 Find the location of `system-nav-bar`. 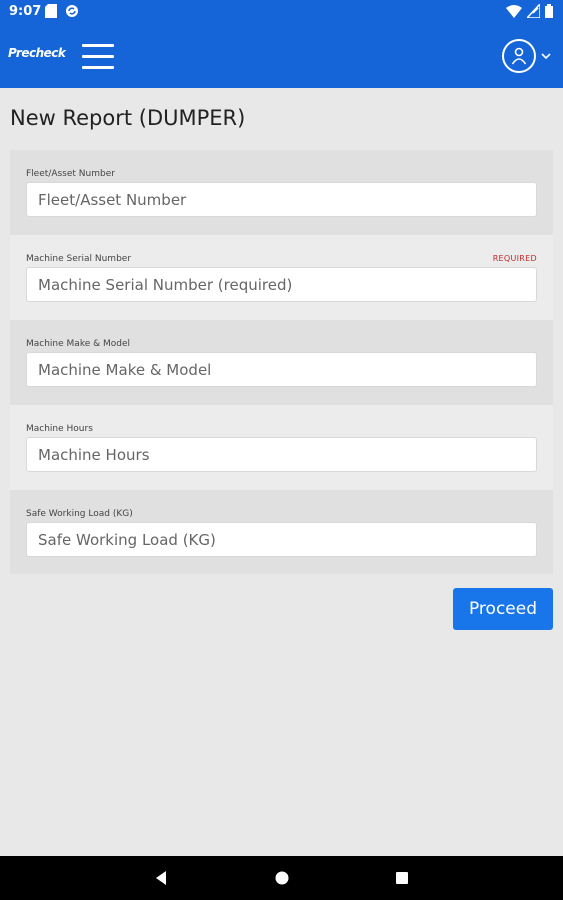

system-nav-bar is located at coordinates (281, 878).